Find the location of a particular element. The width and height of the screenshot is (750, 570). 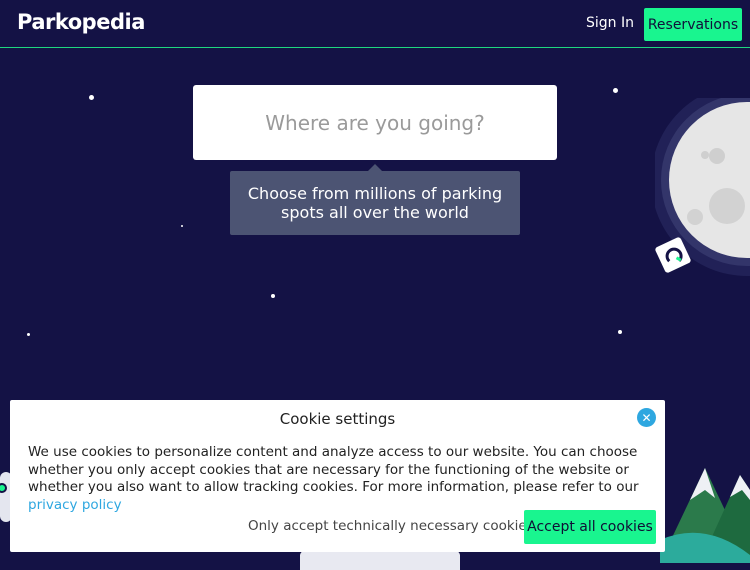

privacy-policy-link: privacy policy is located at coordinates (75, 505).